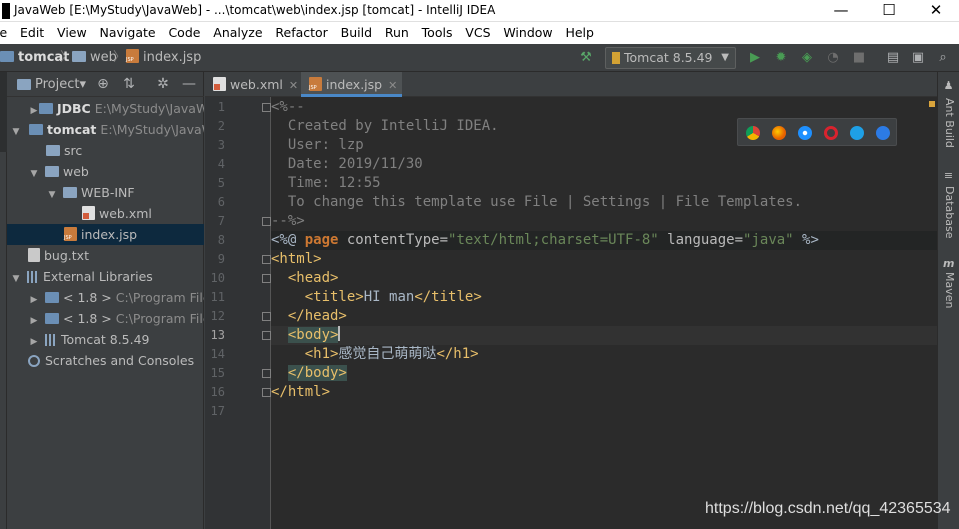  What do you see at coordinates (807, 58) in the screenshot?
I see `coverage-icon: ◈` at bounding box center [807, 58].